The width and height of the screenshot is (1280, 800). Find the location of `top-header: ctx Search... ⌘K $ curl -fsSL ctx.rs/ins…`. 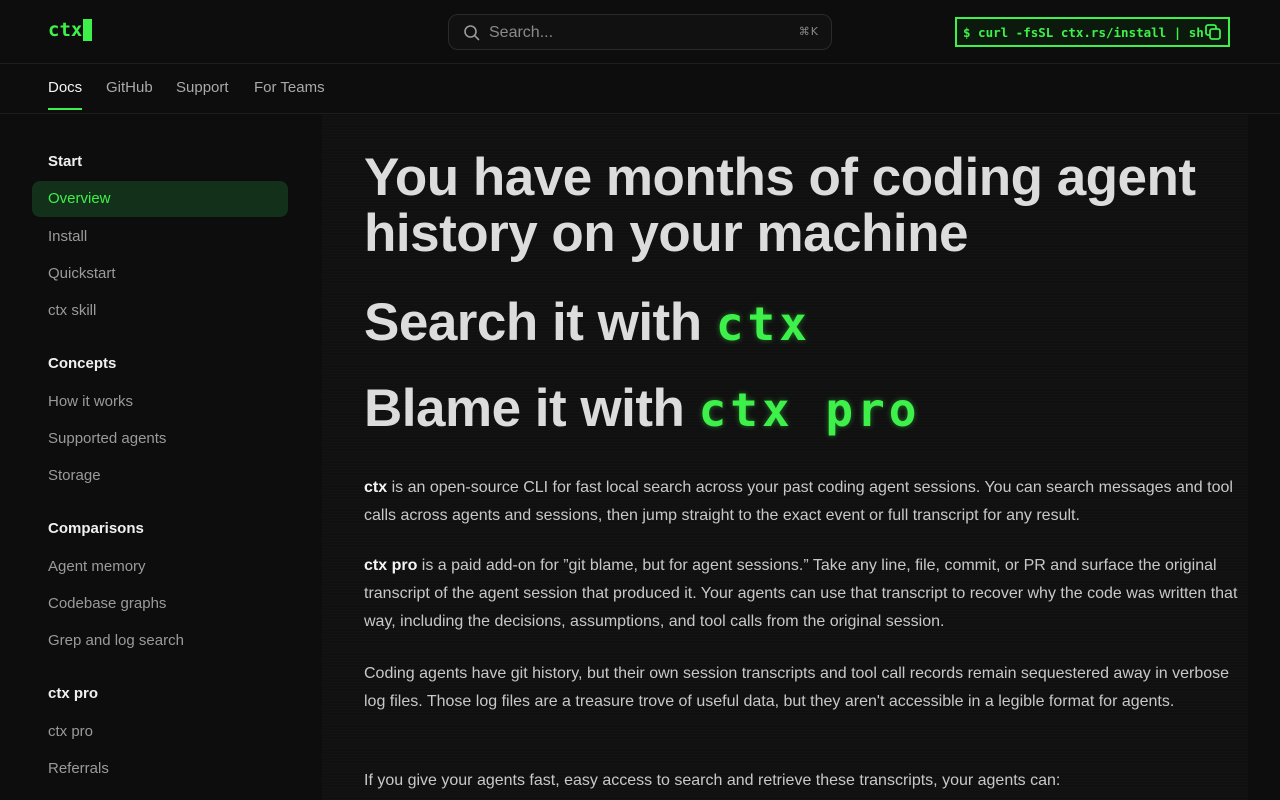

top-header: ctx Search... ⌘K $ curl -fsSL ctx.rs/ins… is located at coordinates (640, 32).